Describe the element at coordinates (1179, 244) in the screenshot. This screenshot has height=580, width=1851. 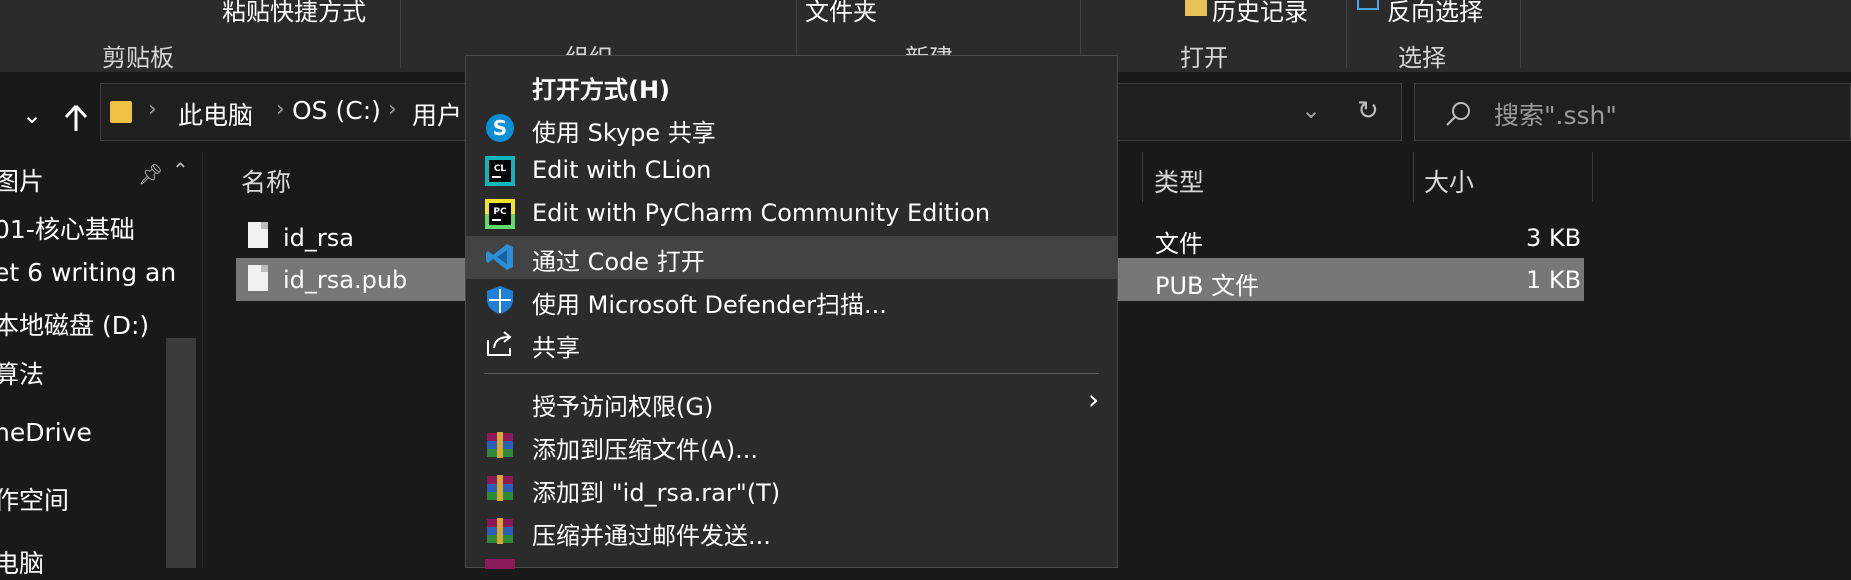
I see `file-type: 文件` at that location.